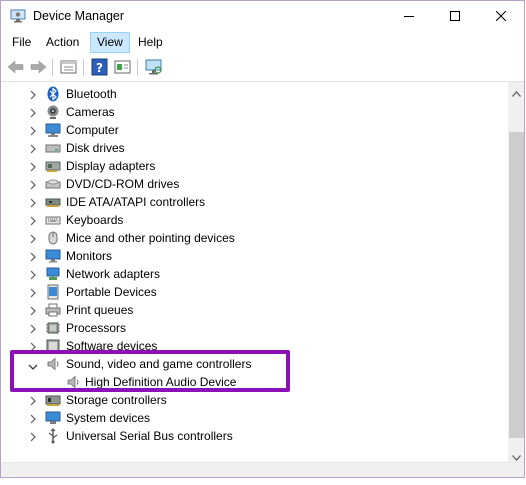  I want to click on minimize-button, so click(409, 16).